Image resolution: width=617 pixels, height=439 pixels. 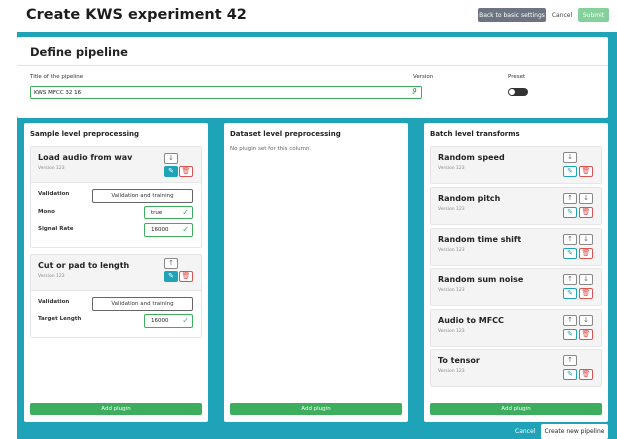 What do you see at coordinates (46, 212) in the screenshot?
I see `mono-label: Mono` at bounding box center [46, 212].